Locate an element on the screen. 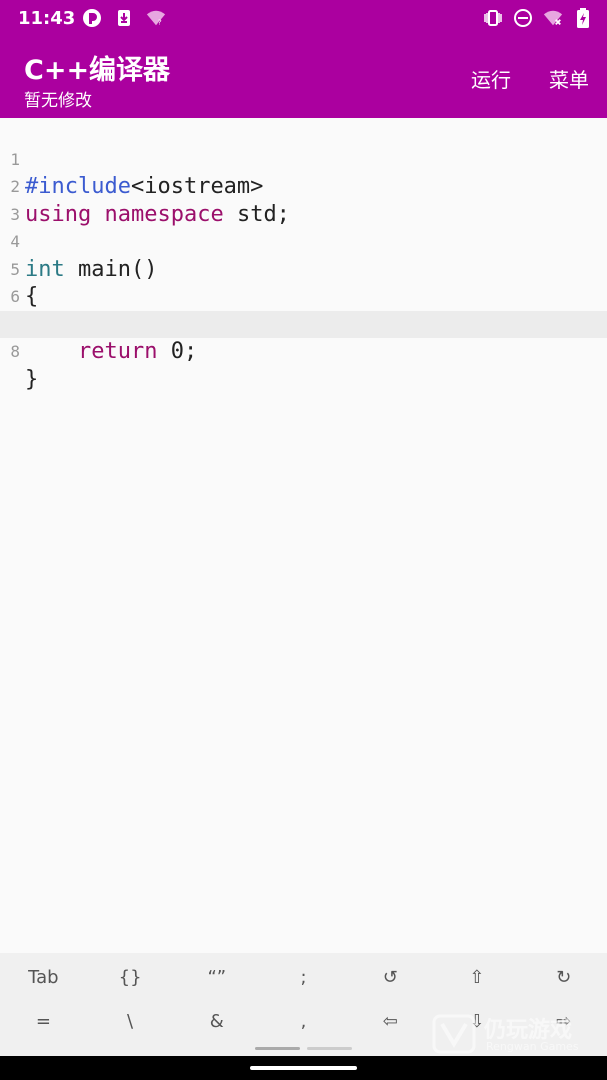 The image size is (607, 1080). run-button: 运行 is located at coordinates (491, 78).